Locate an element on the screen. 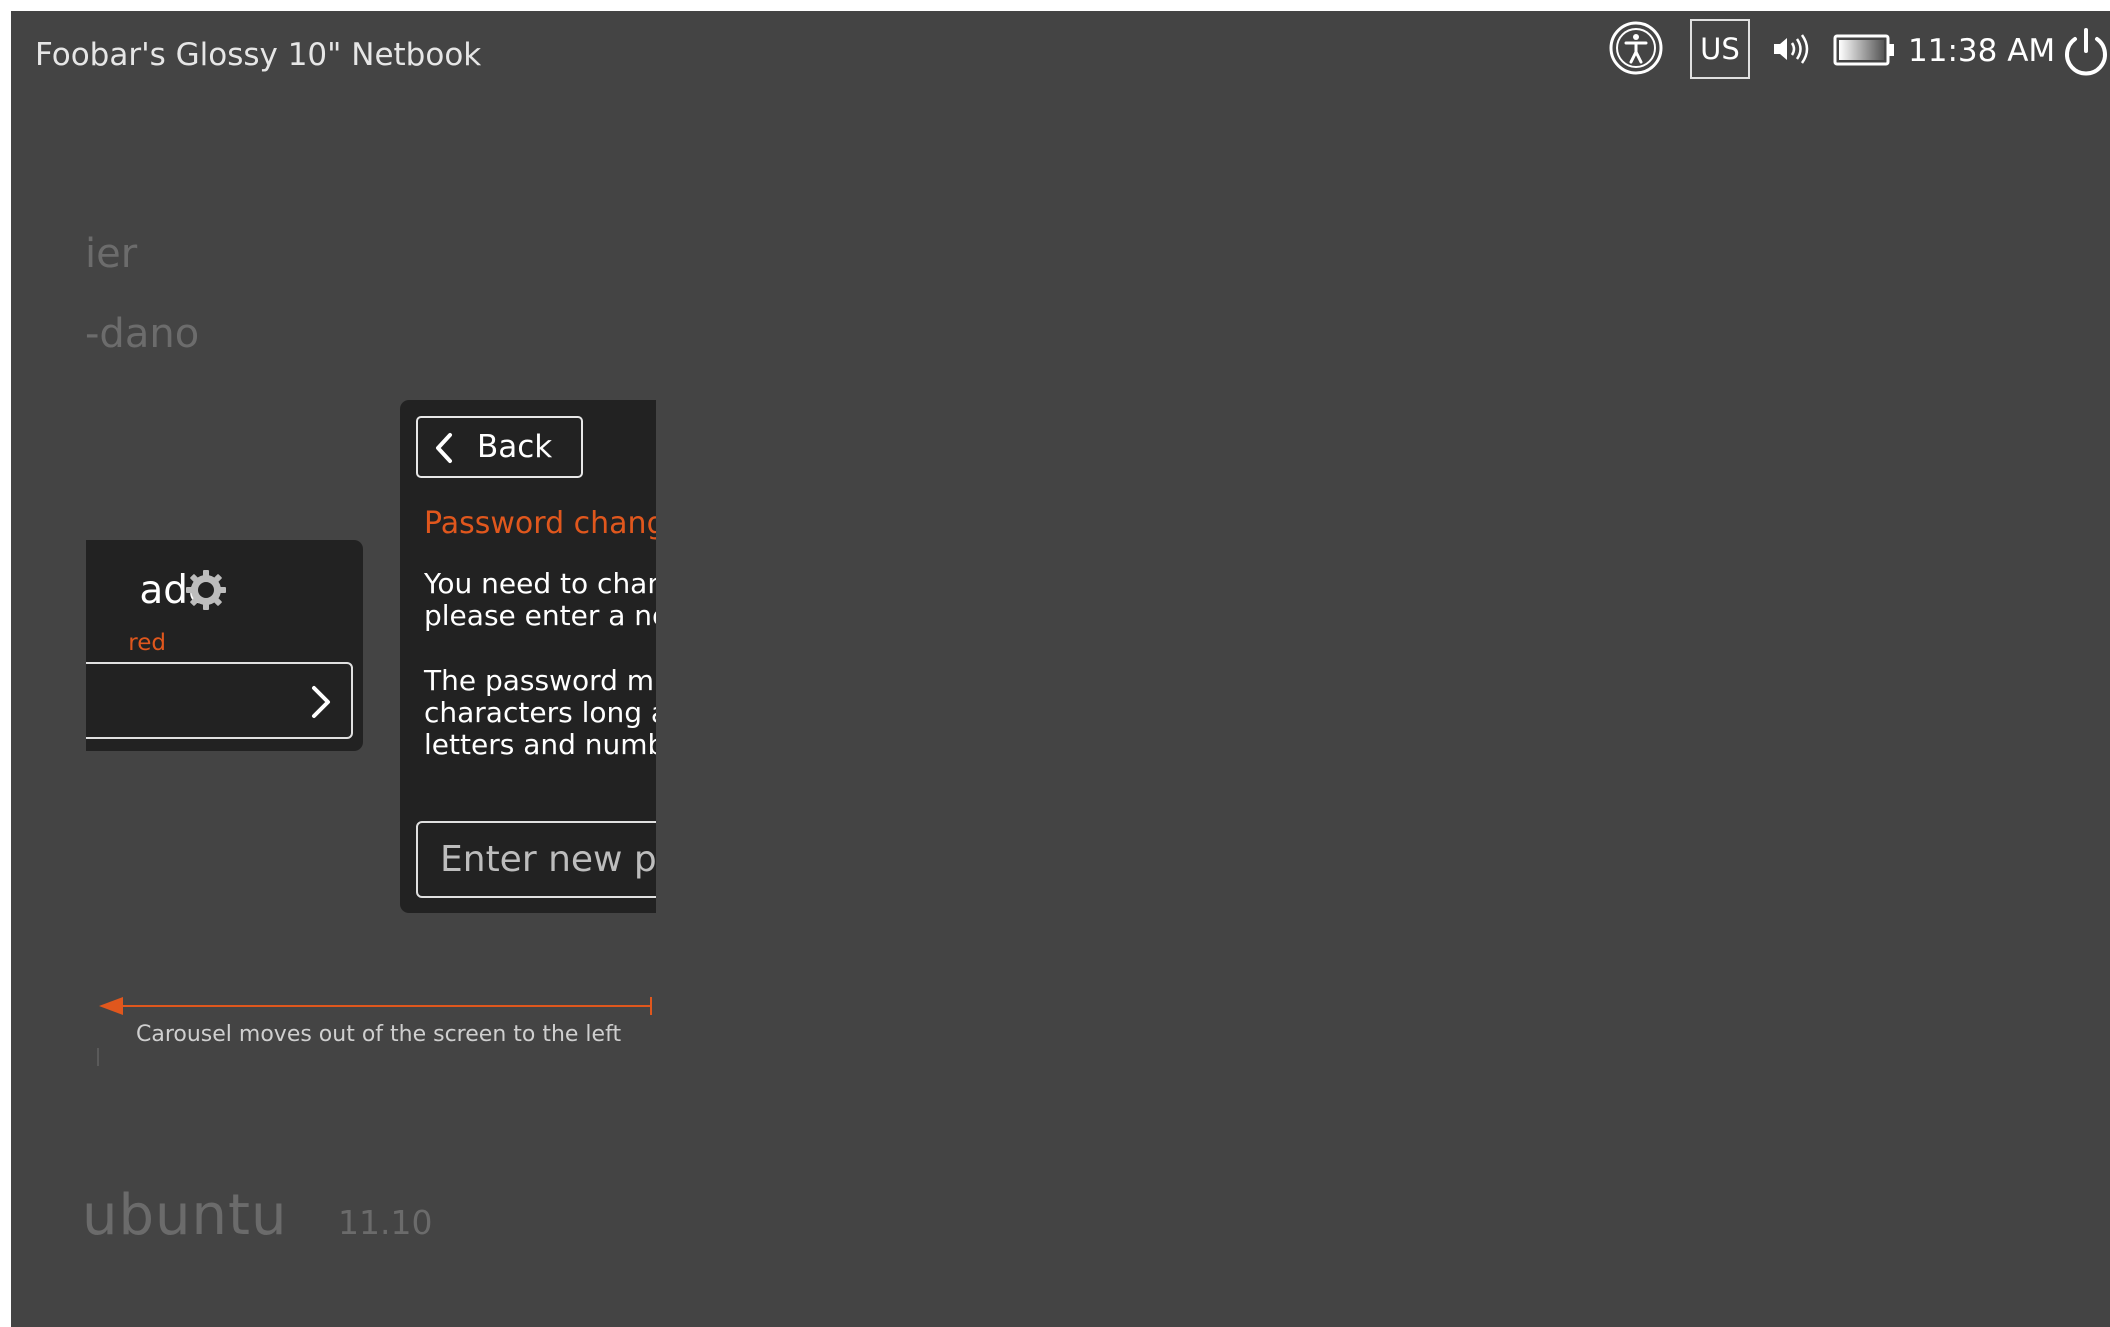 The image size is (2110, 1327). back-button: Back is located at coordinates (499, 447).